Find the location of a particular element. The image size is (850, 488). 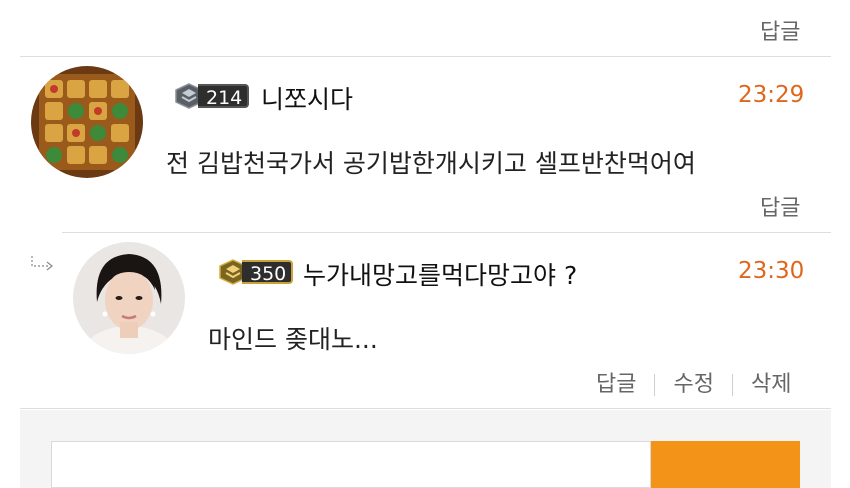

delete-link: 삭제 is located at coordinates (771, 384).